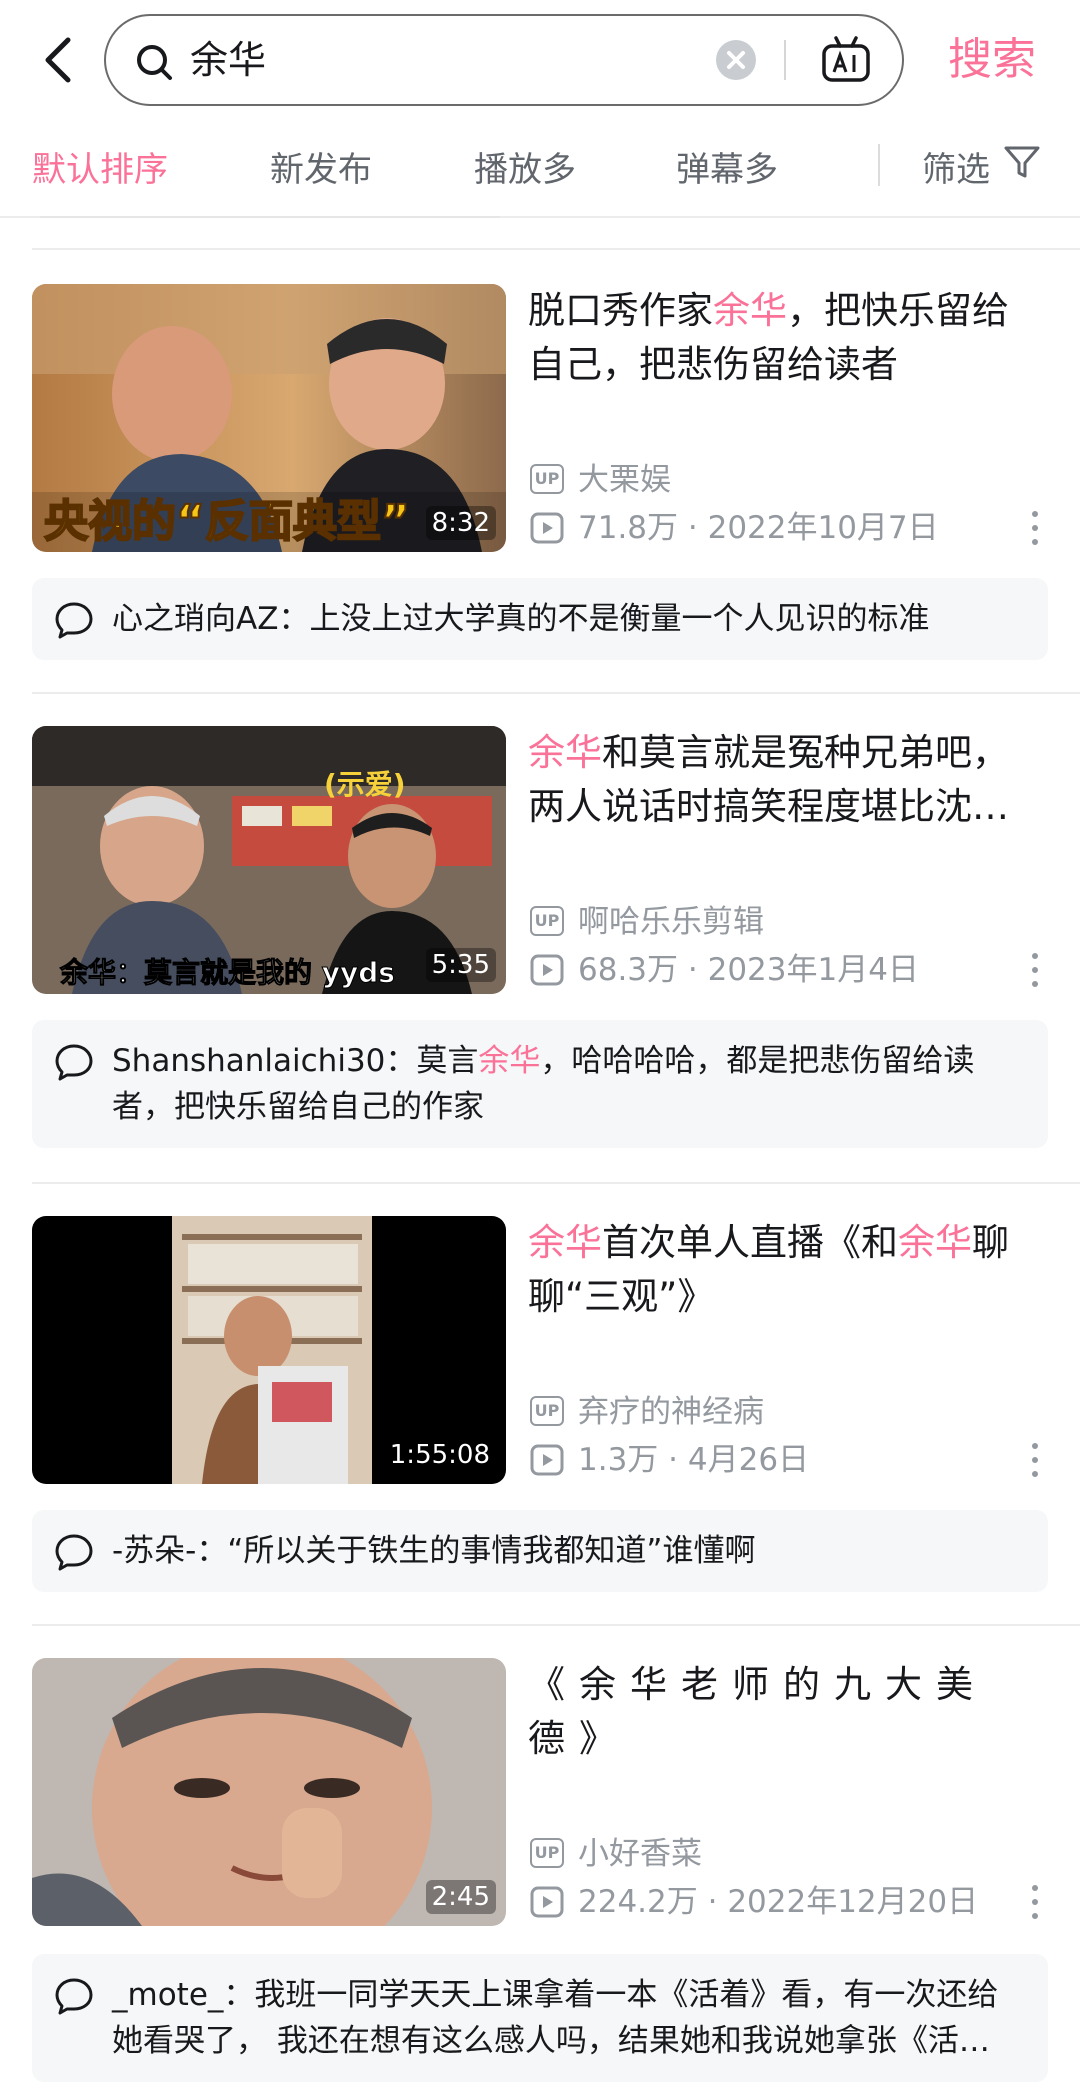 This screenshot has height=2086, width=1080. Describe the element at coordinates (168, 1995) in the screenshot. I see `comment-user: _mote_` at that location.